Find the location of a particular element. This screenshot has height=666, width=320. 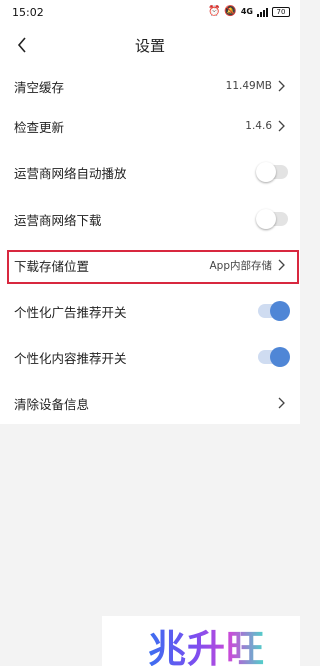

setting-label: 个性化内容推荐开关 is located at coordinates (70, 358).